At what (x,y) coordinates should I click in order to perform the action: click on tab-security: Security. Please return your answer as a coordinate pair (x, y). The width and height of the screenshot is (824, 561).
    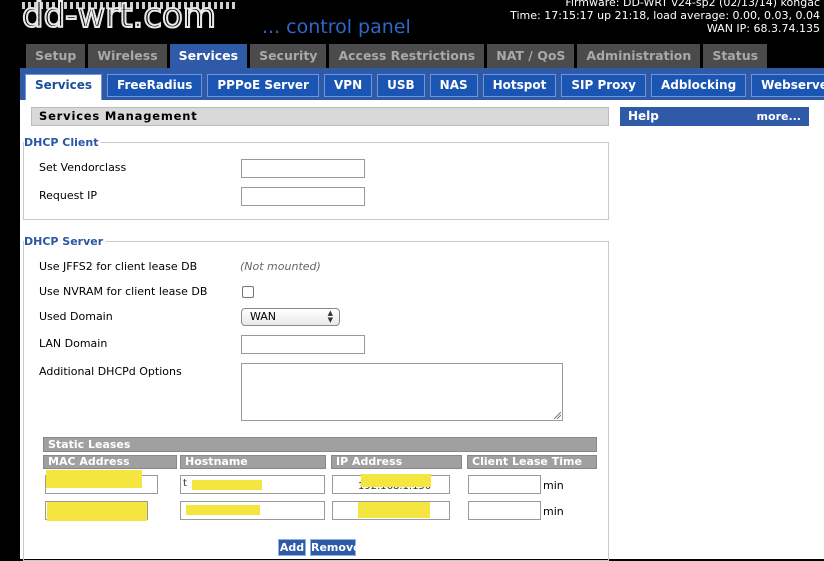
    Looking at the image, I should click on (288, 56).